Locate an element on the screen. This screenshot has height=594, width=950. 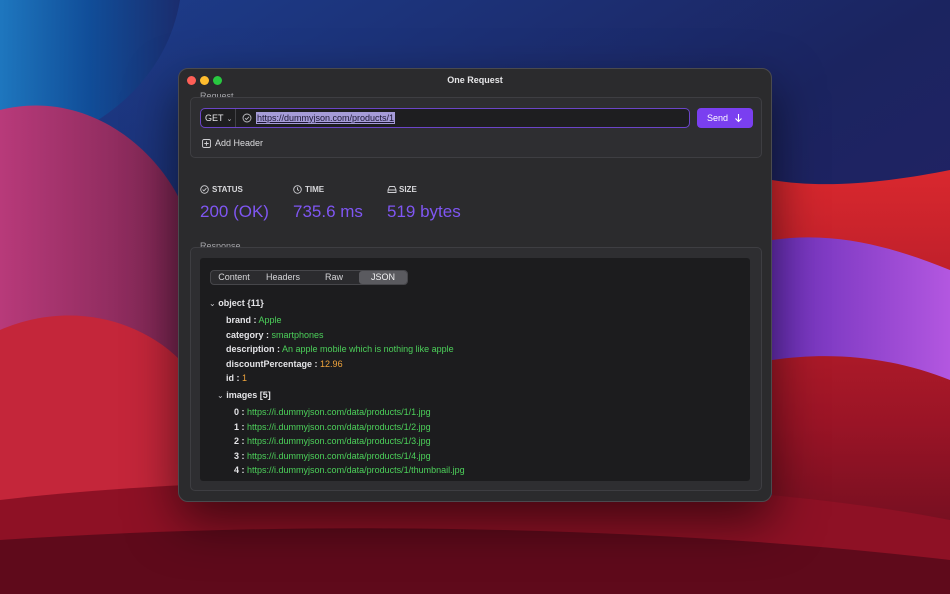
size-stat: SIZE 519 bytes is located at coordinates (424, 203).